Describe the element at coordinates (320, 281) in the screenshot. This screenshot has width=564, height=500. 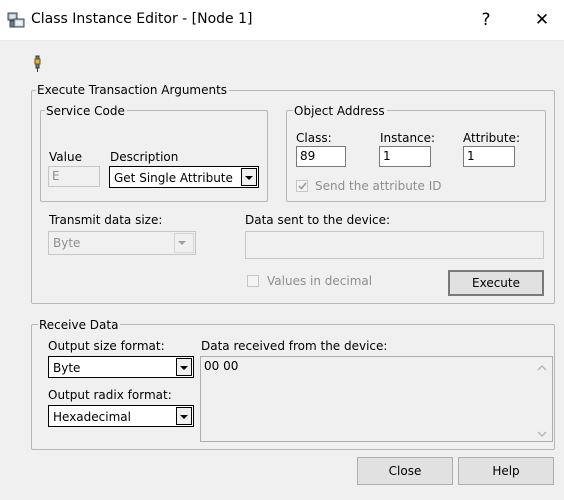
I see `values-in-decimal-label: Values in decimal` at that location.